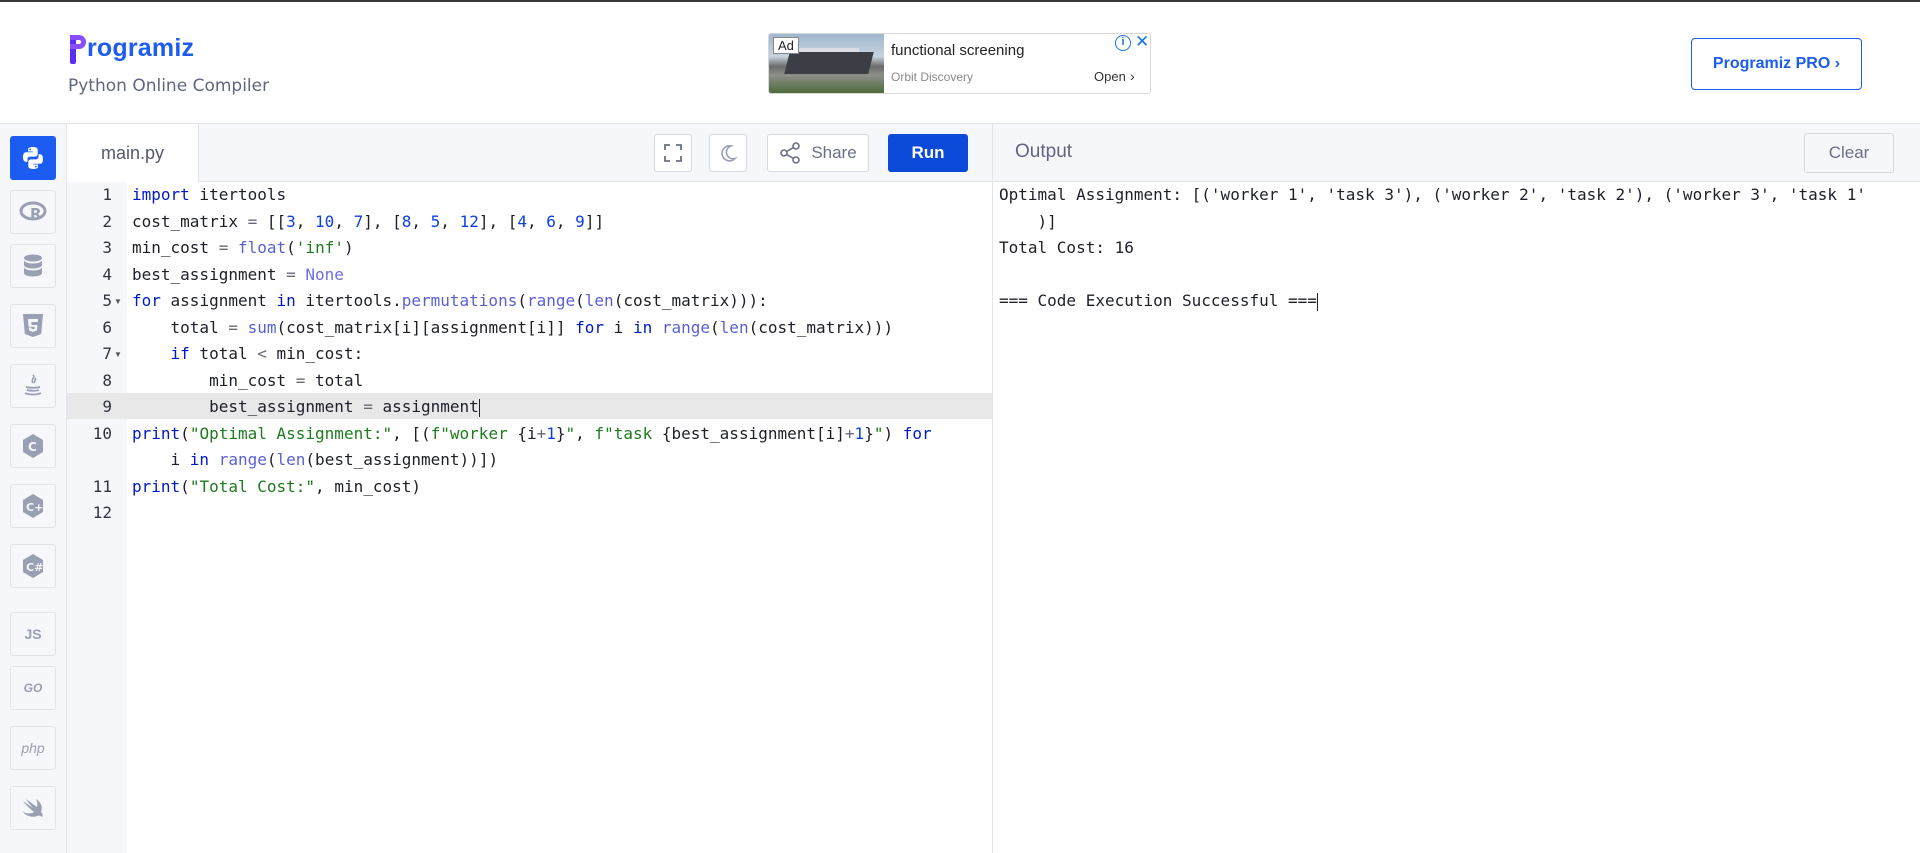 Image resolution: width=1920 pixels, height=853 pixels. I want to click on sidebar-item-javascript: JS, so click(33, 634).